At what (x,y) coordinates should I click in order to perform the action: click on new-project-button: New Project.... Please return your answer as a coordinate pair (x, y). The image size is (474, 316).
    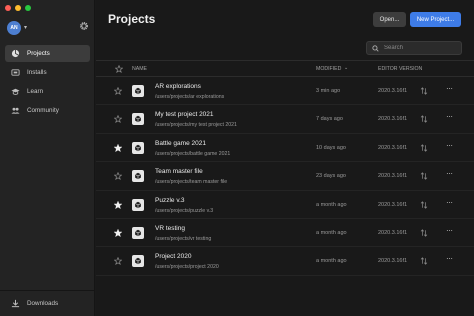
    Looking at the image, I should click on (435, 19).